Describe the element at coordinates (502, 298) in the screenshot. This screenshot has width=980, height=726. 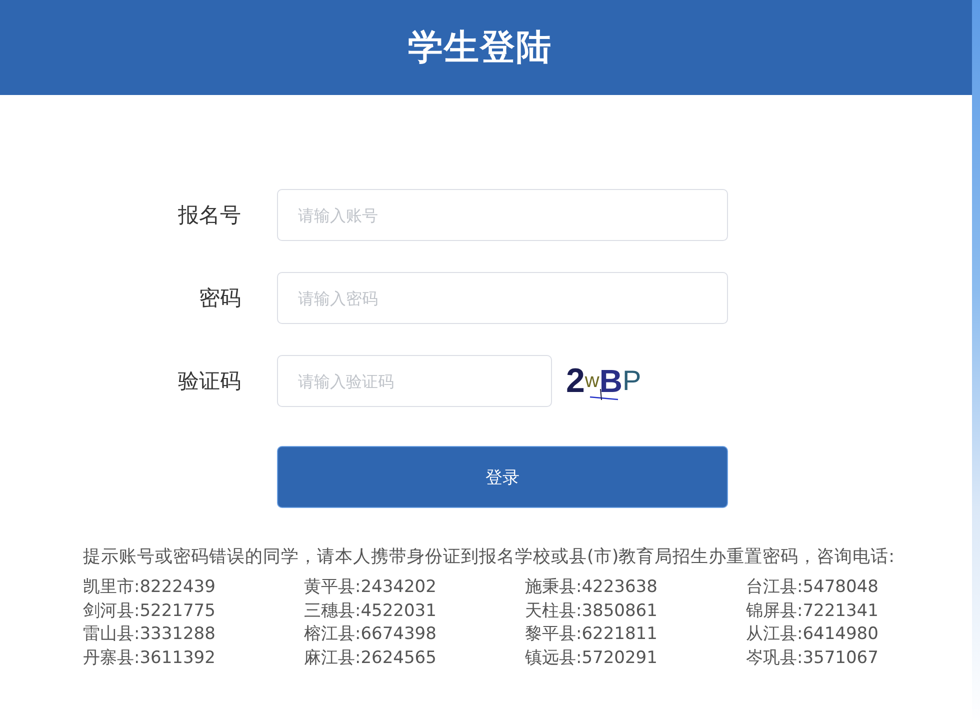
I see `password-field: 请输入密码` at that location.